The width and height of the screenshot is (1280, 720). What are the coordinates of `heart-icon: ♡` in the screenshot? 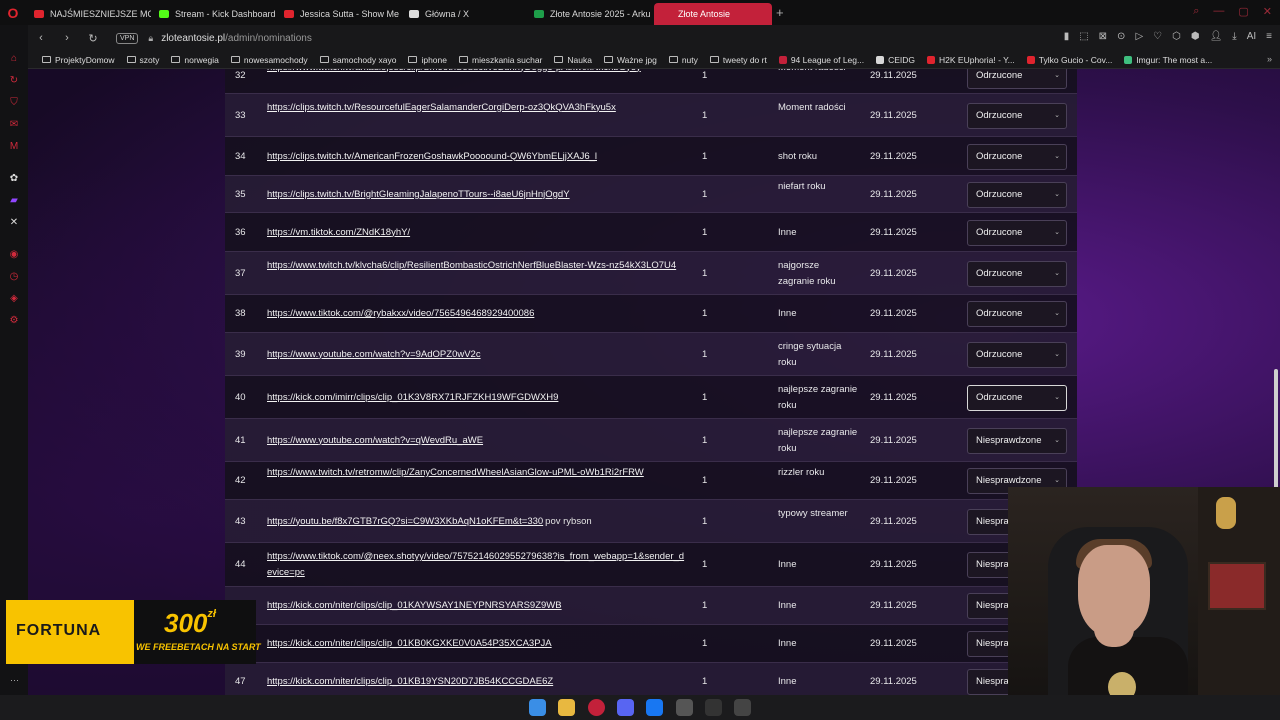 It's located at (1157, 36).